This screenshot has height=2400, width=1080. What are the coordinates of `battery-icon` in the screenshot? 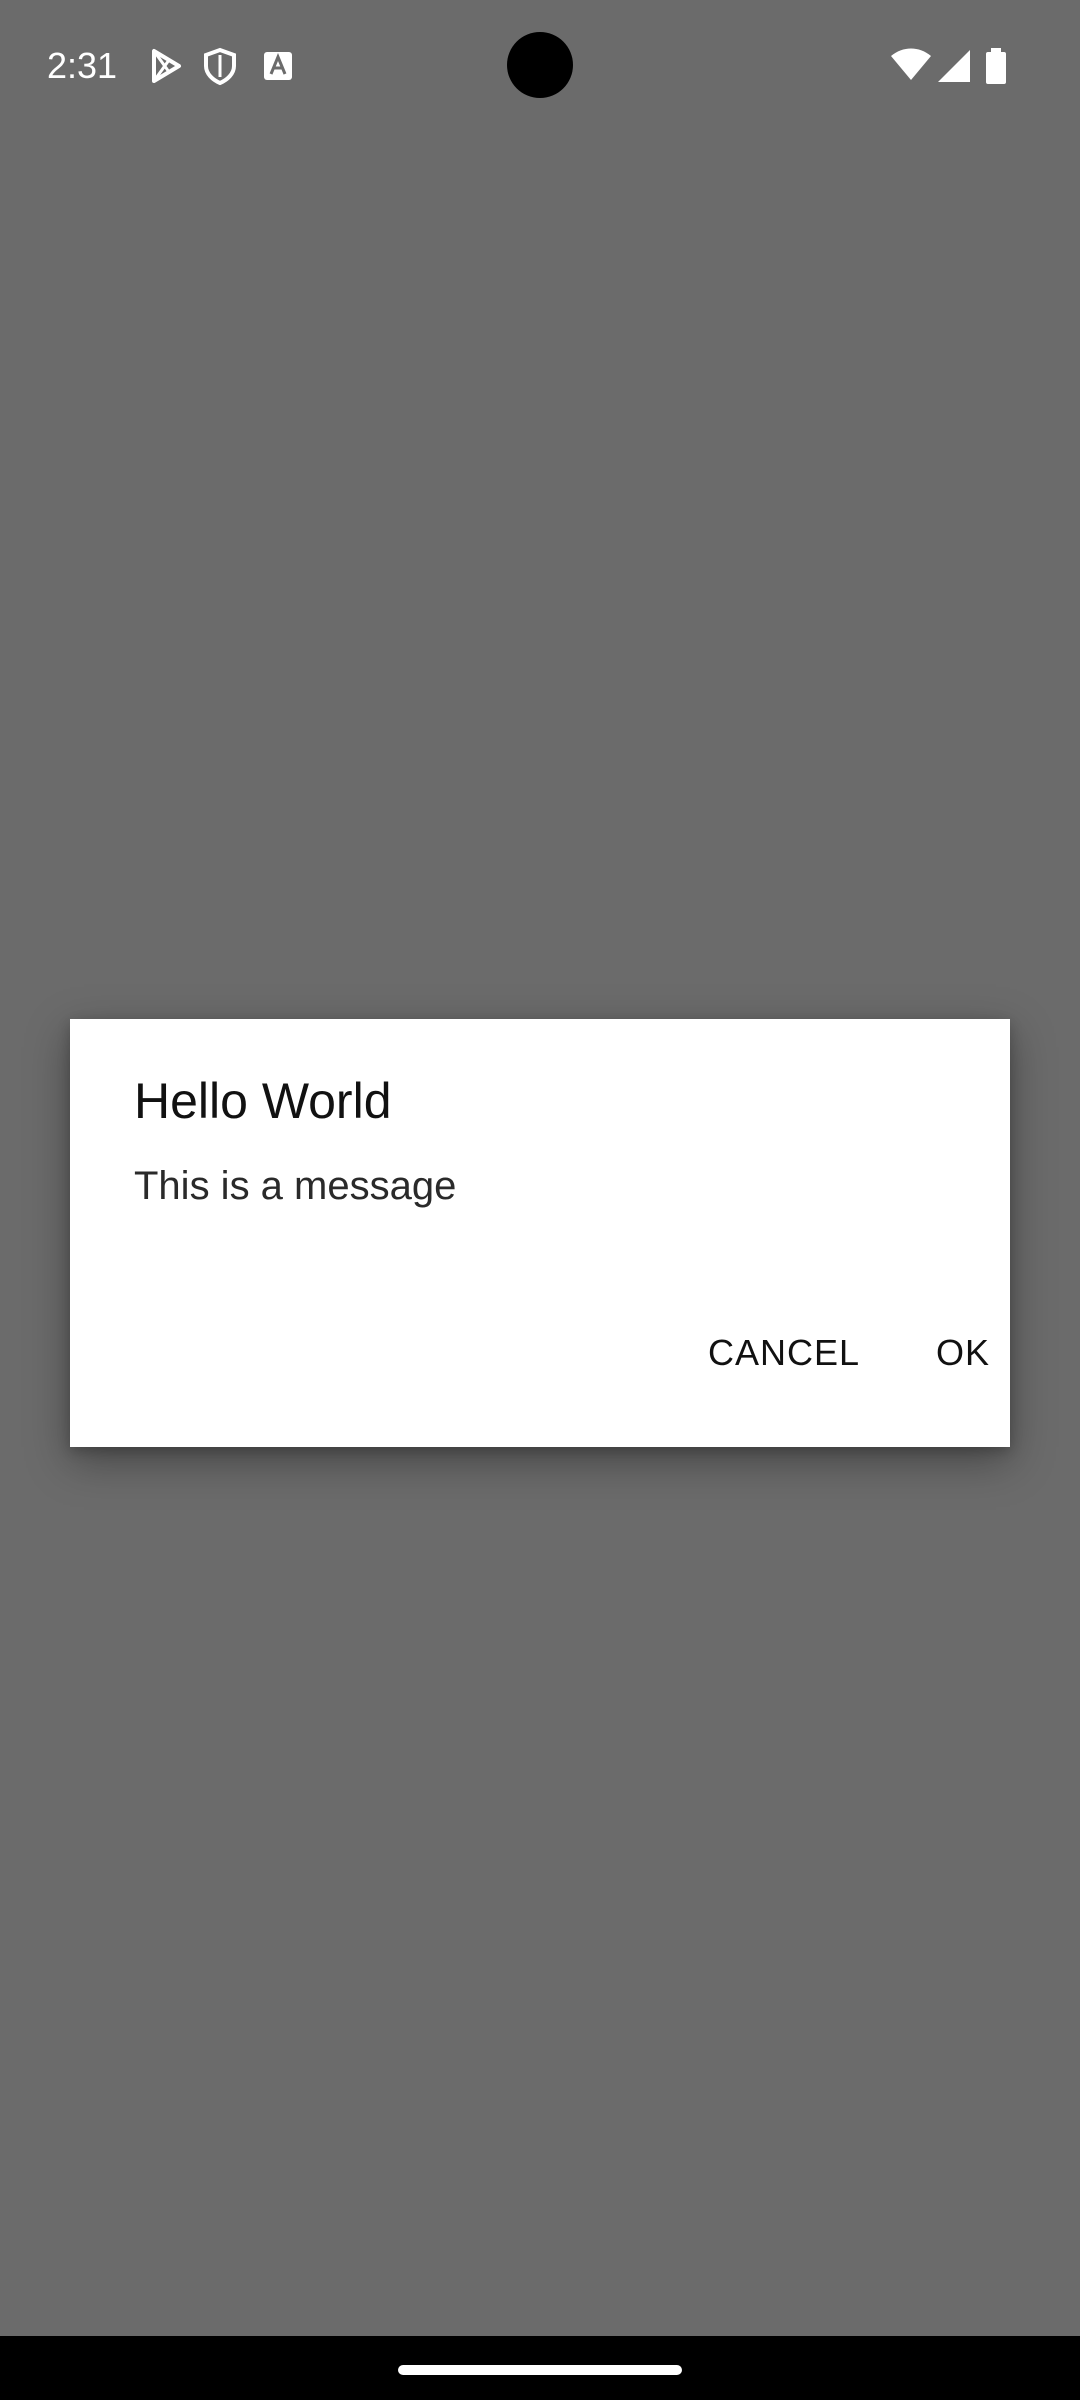 It's located at (996, 66).